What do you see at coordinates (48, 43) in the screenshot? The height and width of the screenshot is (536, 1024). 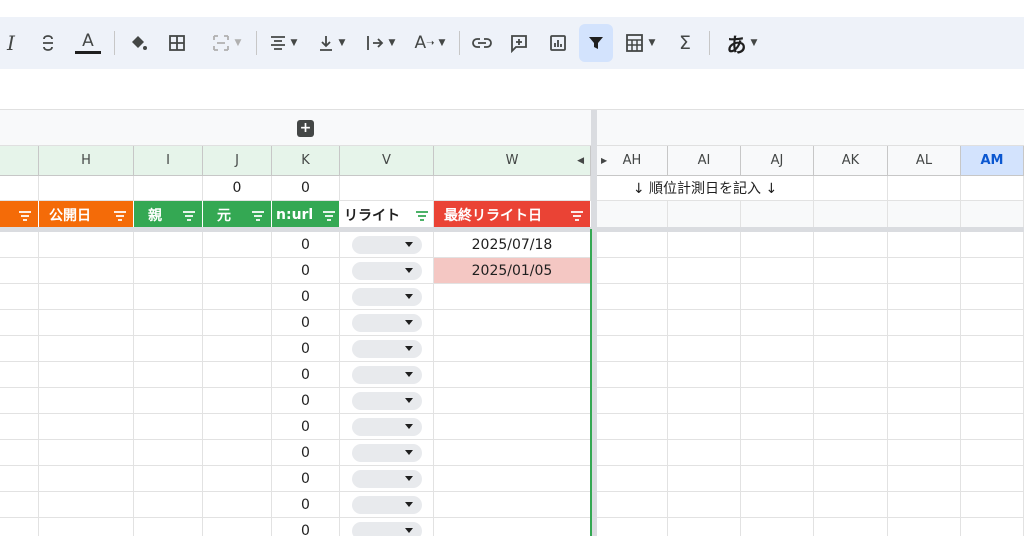 I see `strikethrough-button` at bounding box center [48, 43].